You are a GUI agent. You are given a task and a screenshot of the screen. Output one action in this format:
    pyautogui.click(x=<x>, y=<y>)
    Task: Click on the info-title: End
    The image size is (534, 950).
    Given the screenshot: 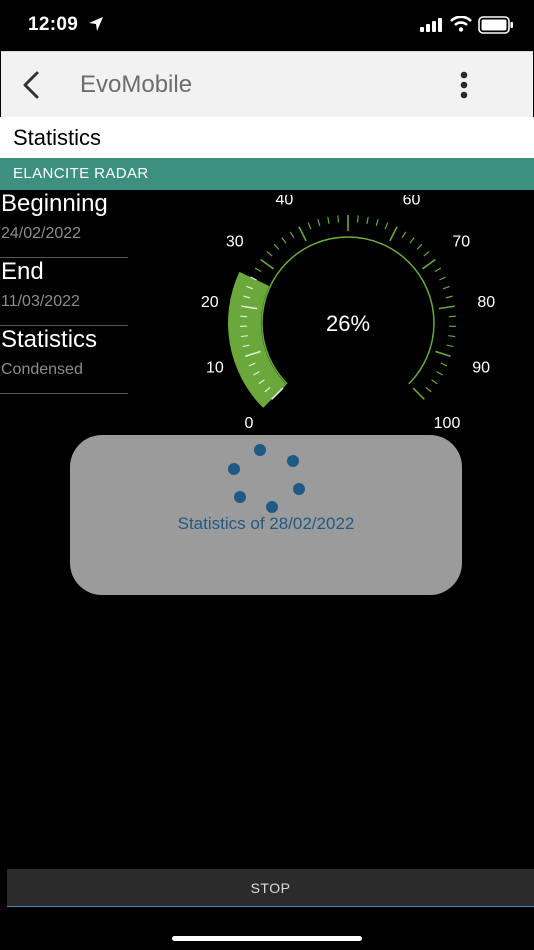 What is the action you would take?
    pyautogui.click(x=22, y=271)
    